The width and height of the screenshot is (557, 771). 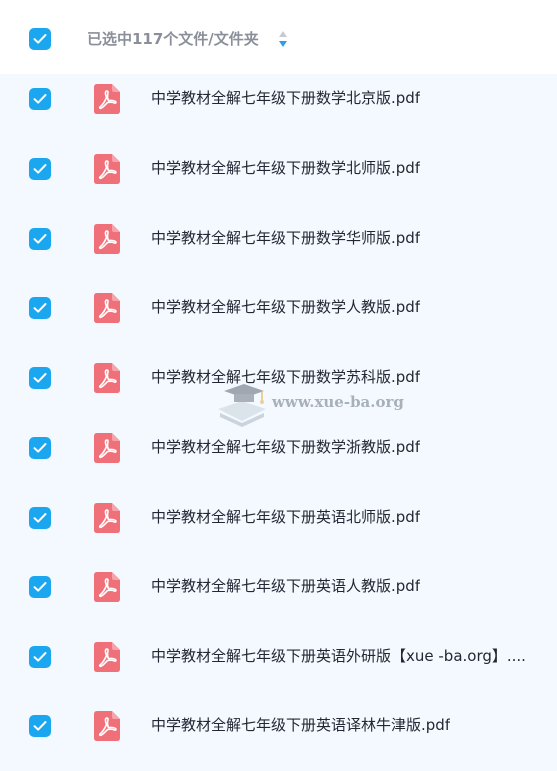 What do you see at coordinates (278, 179) in the screenshot?
I see `file-row: 中学教材全解七年级下册数学北师版.pdf` at bounding box center [278, 179].